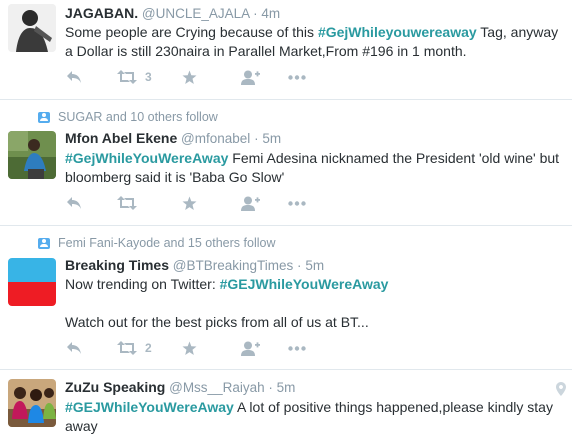 The width and height of the screenshot is (572, 436). I want to click on tweet-actions: 2, so click(186, 348).